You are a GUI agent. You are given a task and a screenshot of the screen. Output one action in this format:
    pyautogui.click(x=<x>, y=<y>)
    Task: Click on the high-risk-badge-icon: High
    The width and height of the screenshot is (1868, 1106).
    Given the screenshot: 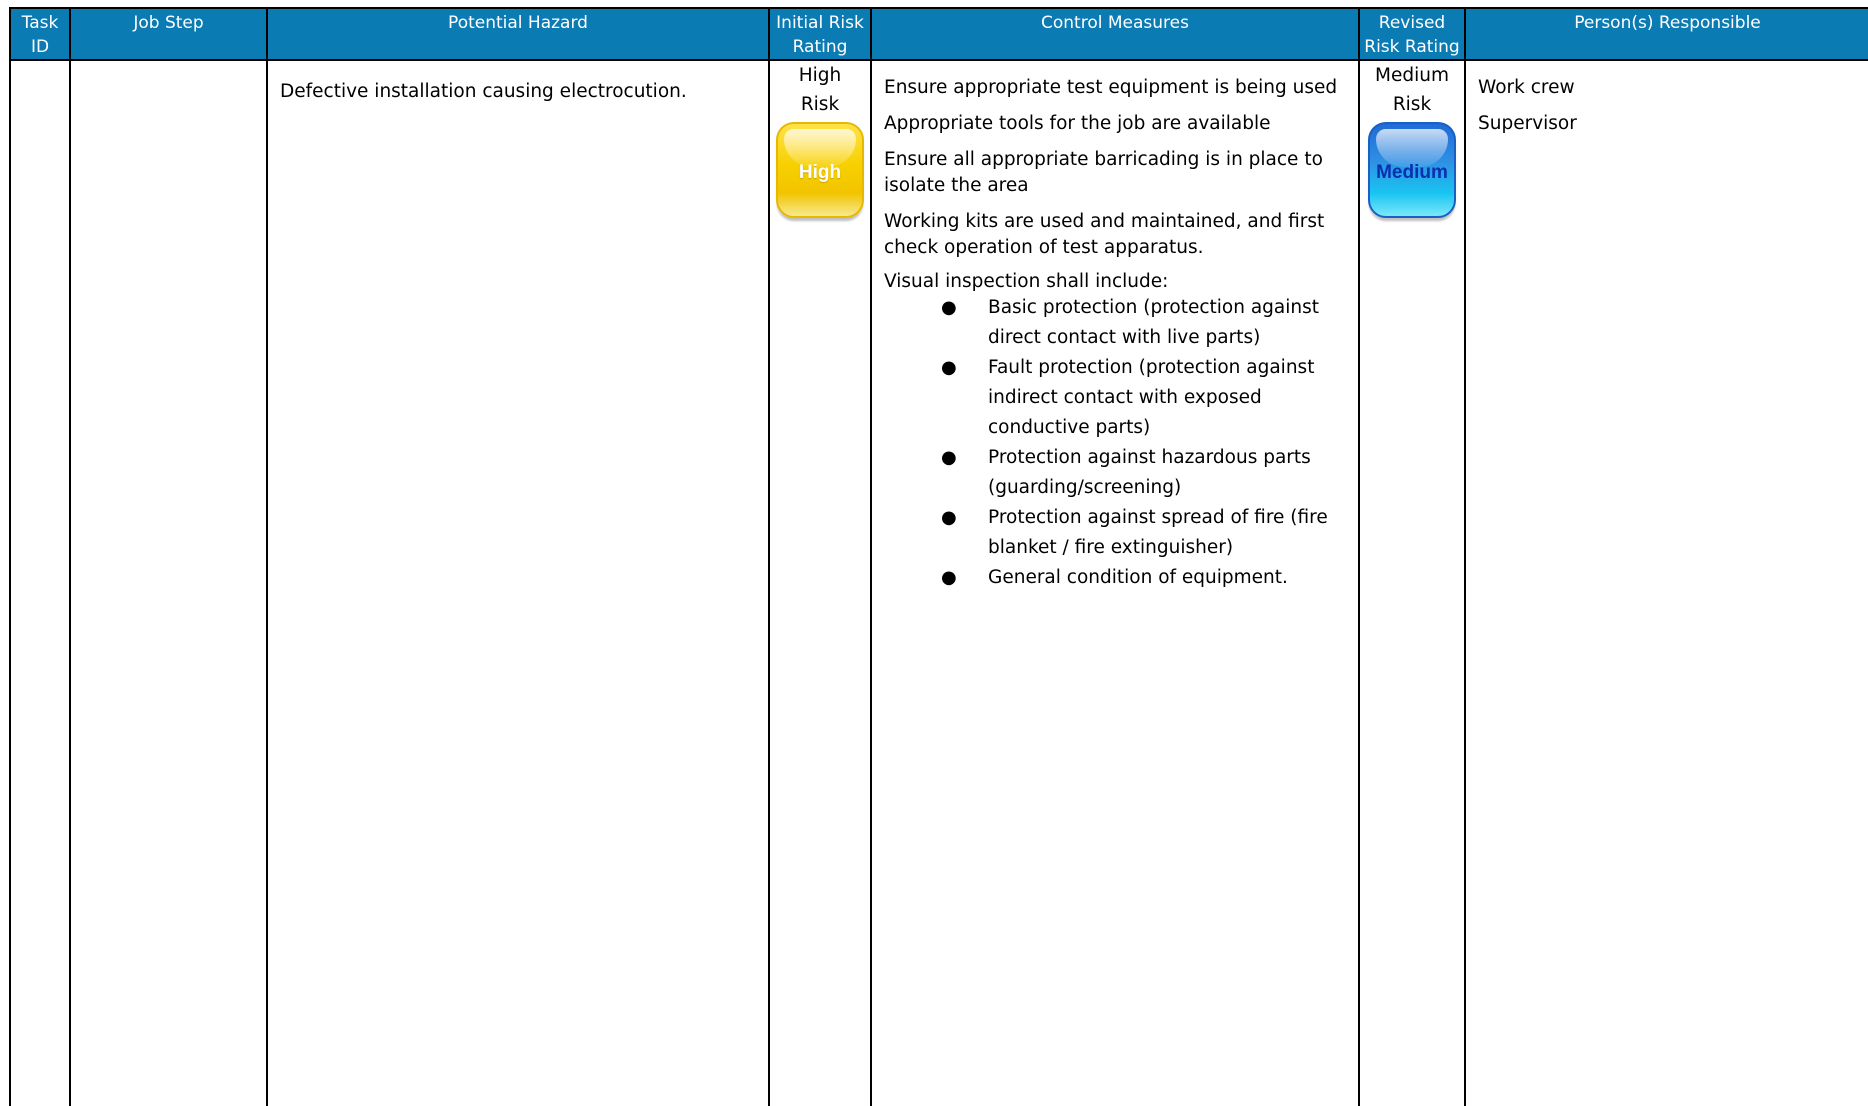 What is the action you would take?
    pyautogui.click(x=820, y=170)
    